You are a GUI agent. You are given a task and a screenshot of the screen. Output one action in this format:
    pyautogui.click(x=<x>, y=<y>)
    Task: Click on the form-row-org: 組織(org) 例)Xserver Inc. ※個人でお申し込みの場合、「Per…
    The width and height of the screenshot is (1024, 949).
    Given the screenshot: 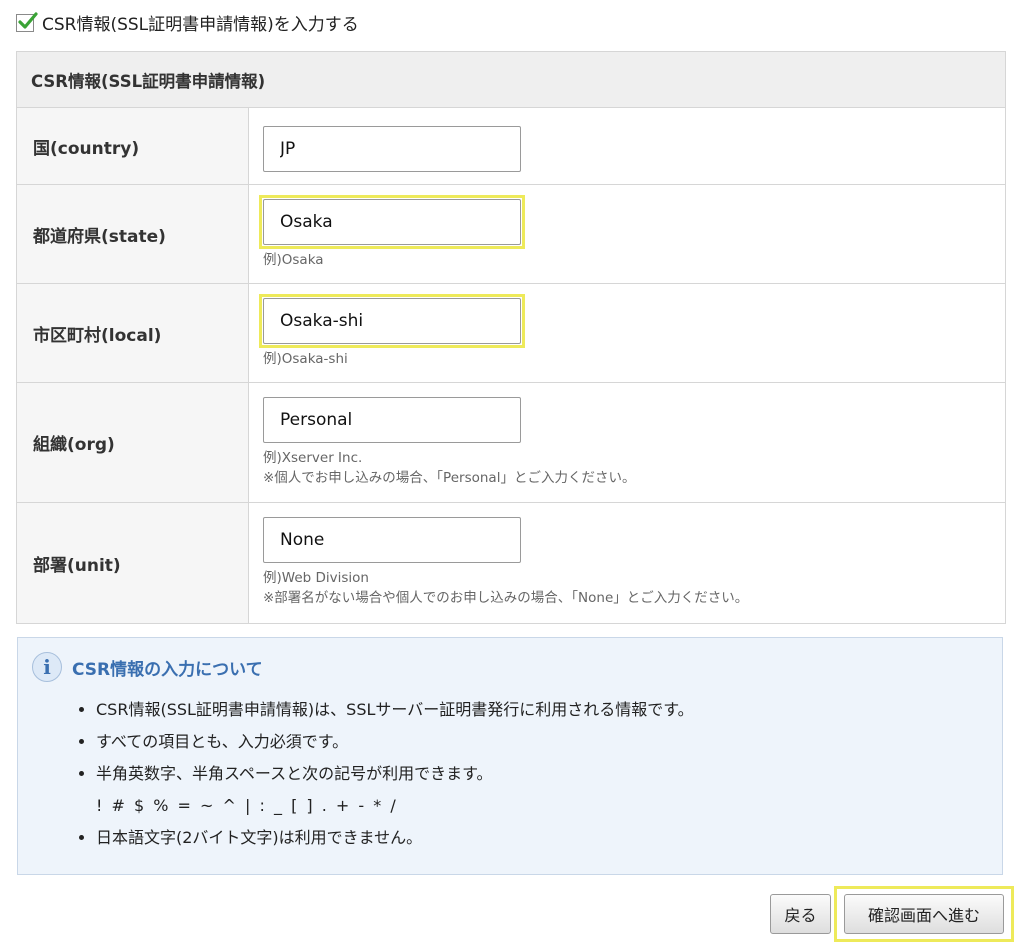 What is the action you would take?
    pyautogui.click(x=511, y=442)
    